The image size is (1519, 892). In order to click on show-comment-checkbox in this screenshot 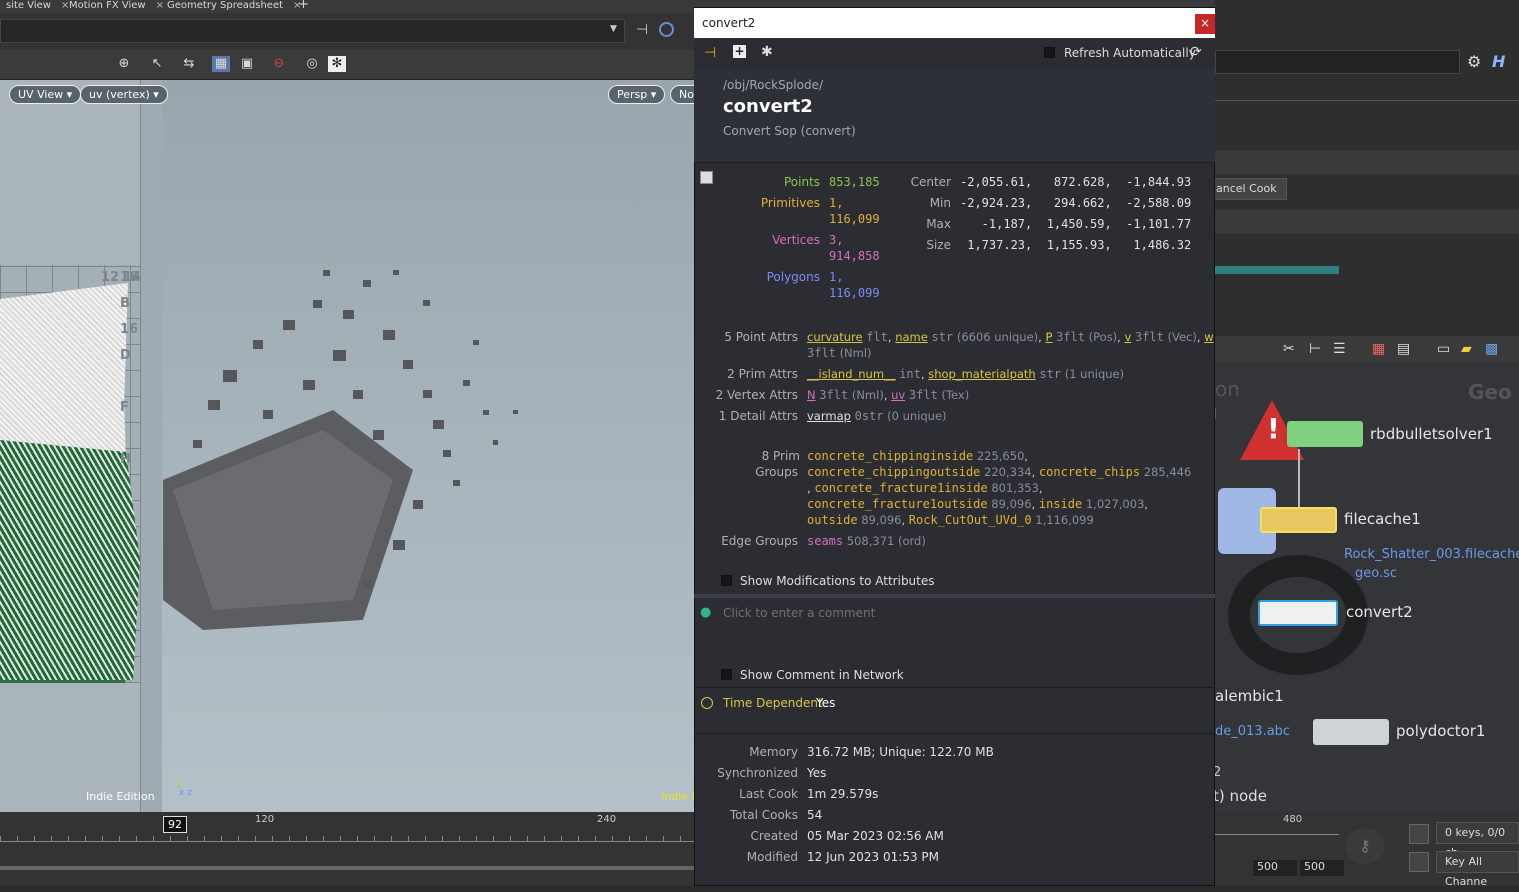, I will do `click(726, 674)`.